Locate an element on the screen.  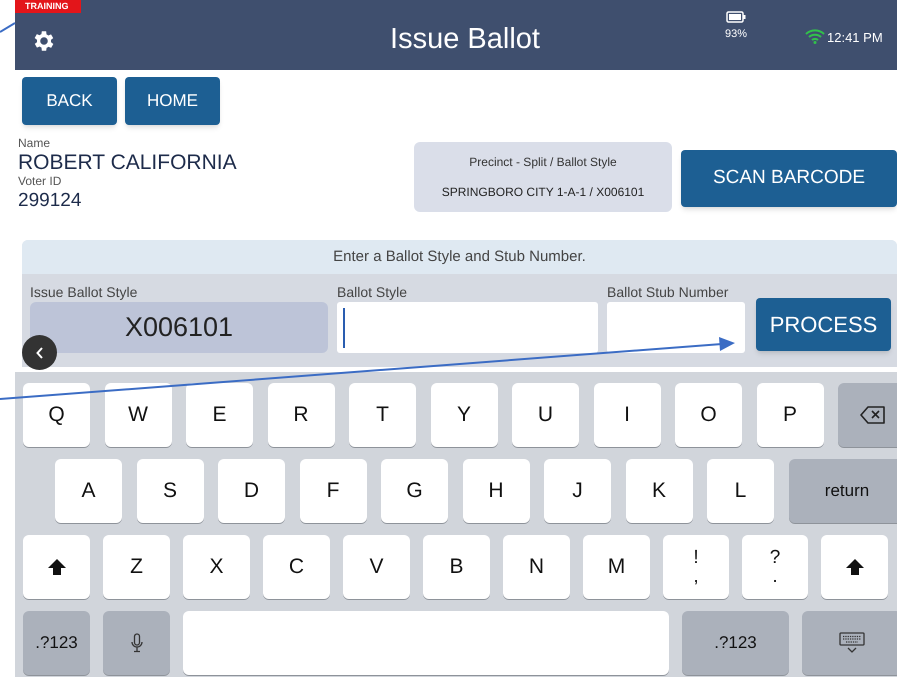
training-badge: TRAINING is located at coordinates (47, 6).